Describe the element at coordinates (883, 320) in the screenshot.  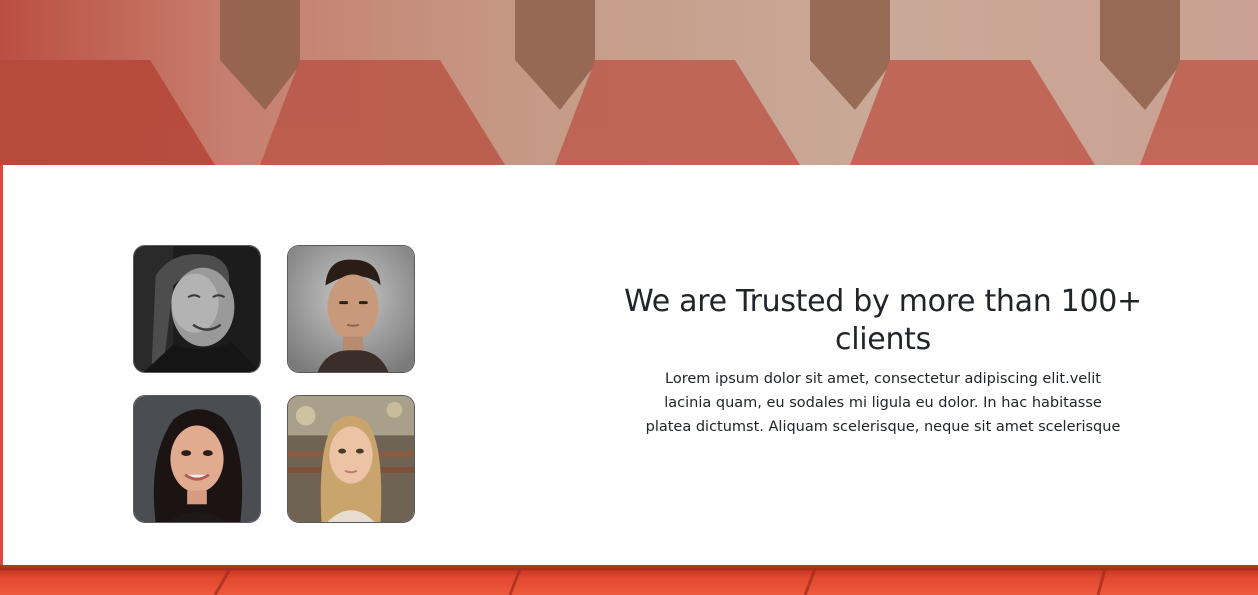
I see `section-heading: We are Trusted by more than 100+ clients` at that location.